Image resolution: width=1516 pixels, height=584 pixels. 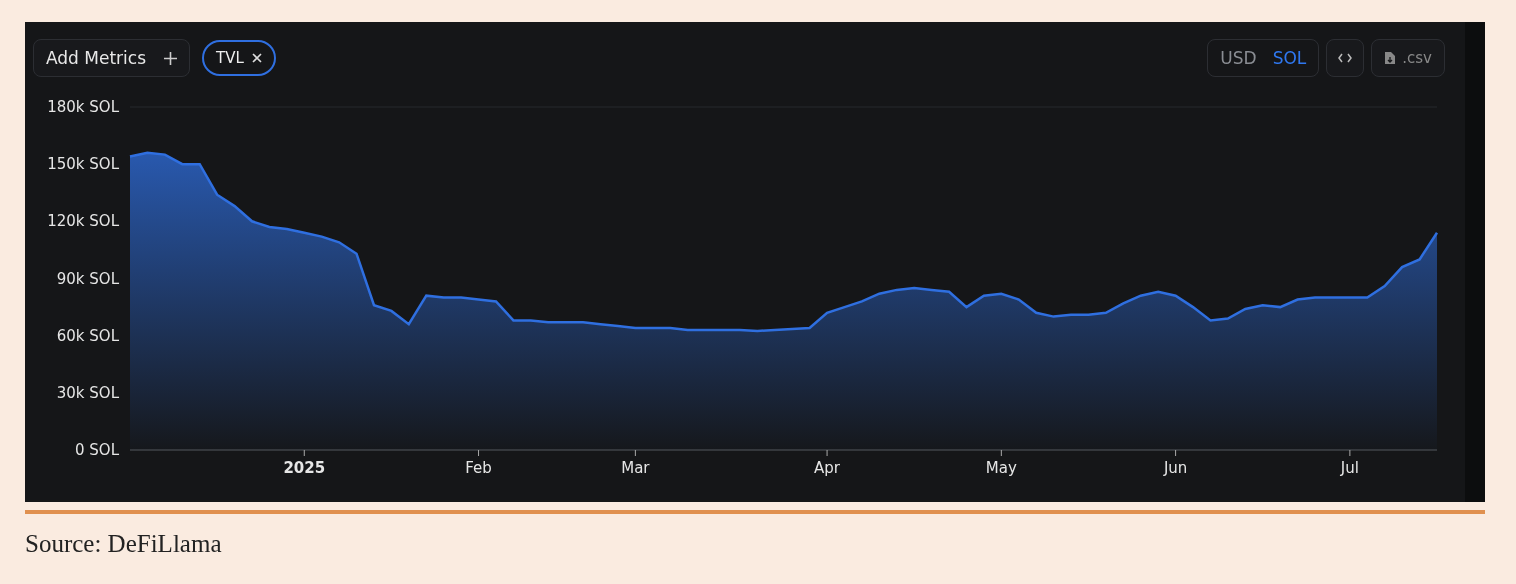 What do you see at coordinates (170, 58) in the screenshot?
I see `plus-icon` at bounding box center [170, 58].